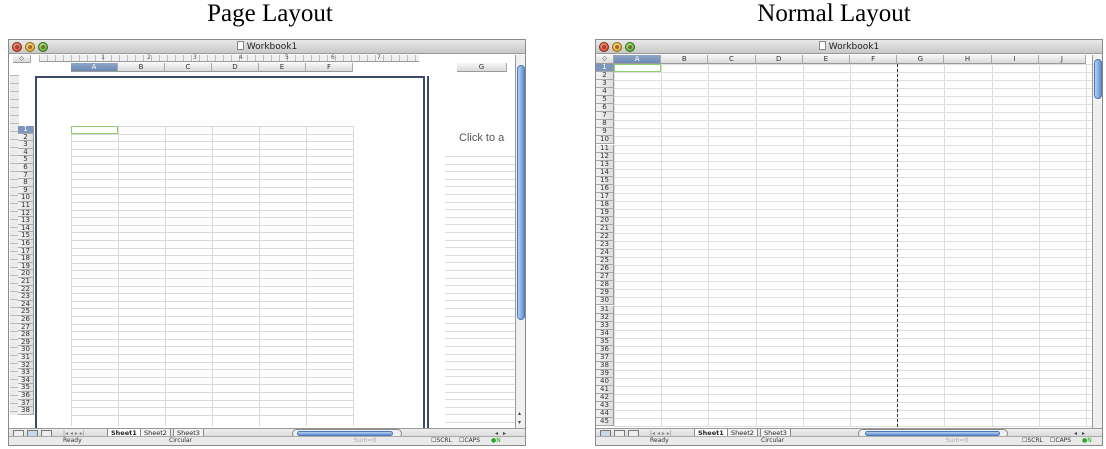 This screenshot has width=1106, height=449. I want to click on status-ready: Ready, so click(659, 440).